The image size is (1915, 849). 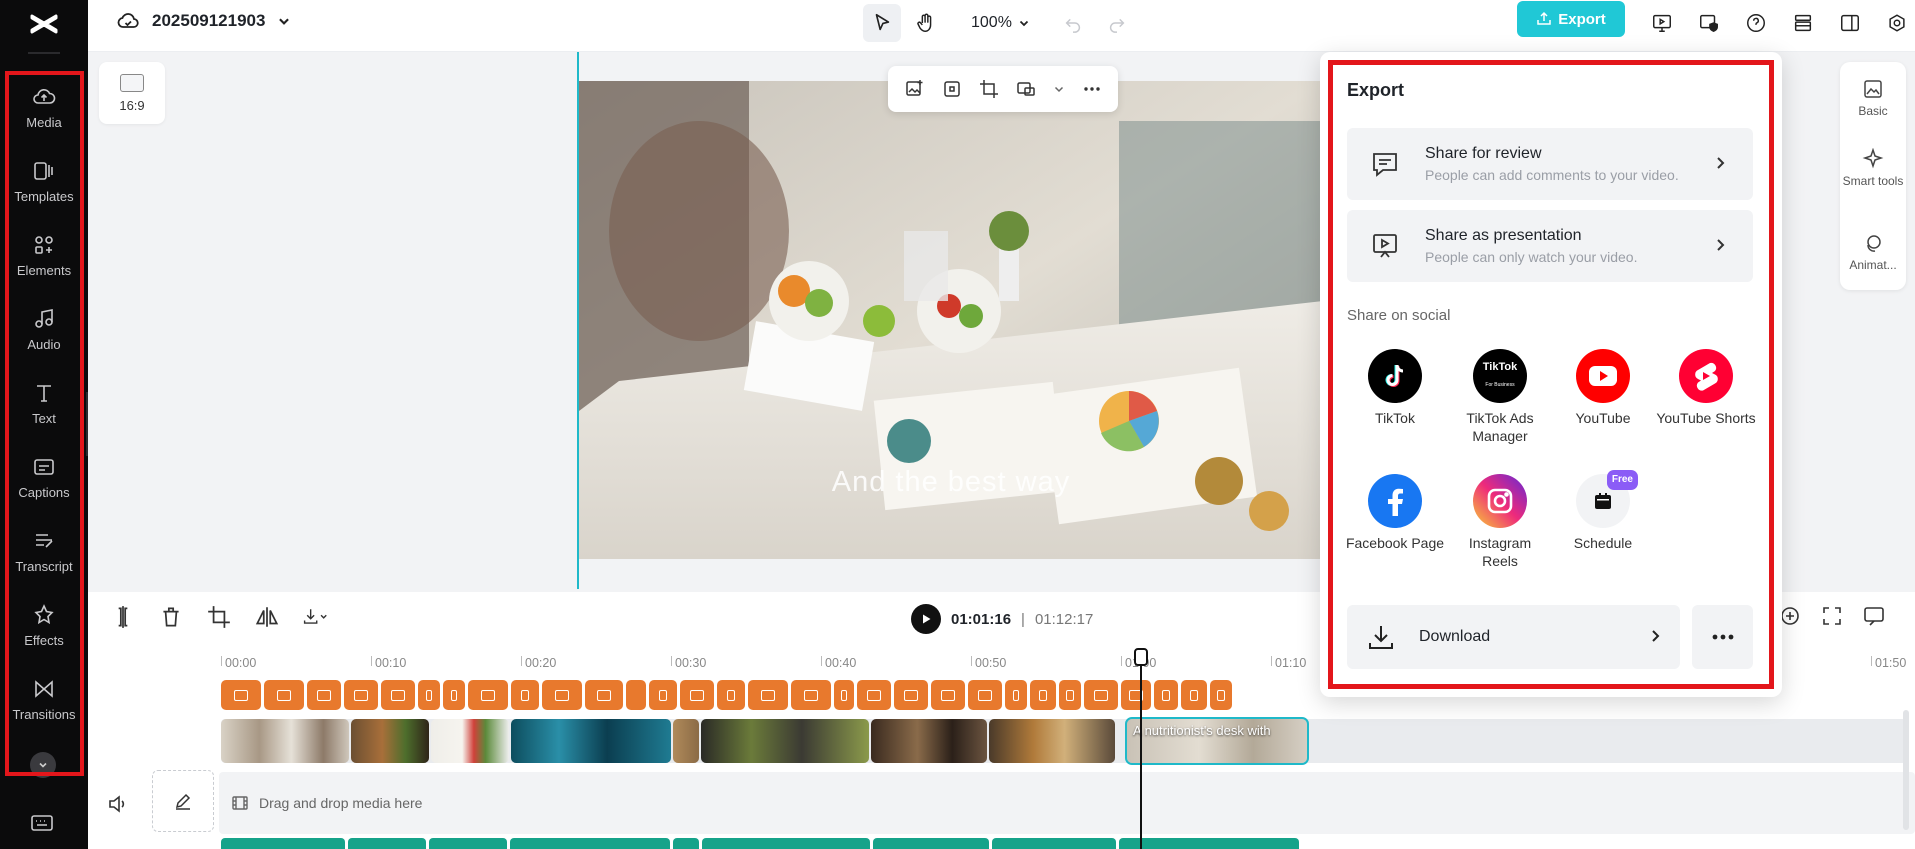 I want to click on playhead-line, so click(x=1141, y=750).